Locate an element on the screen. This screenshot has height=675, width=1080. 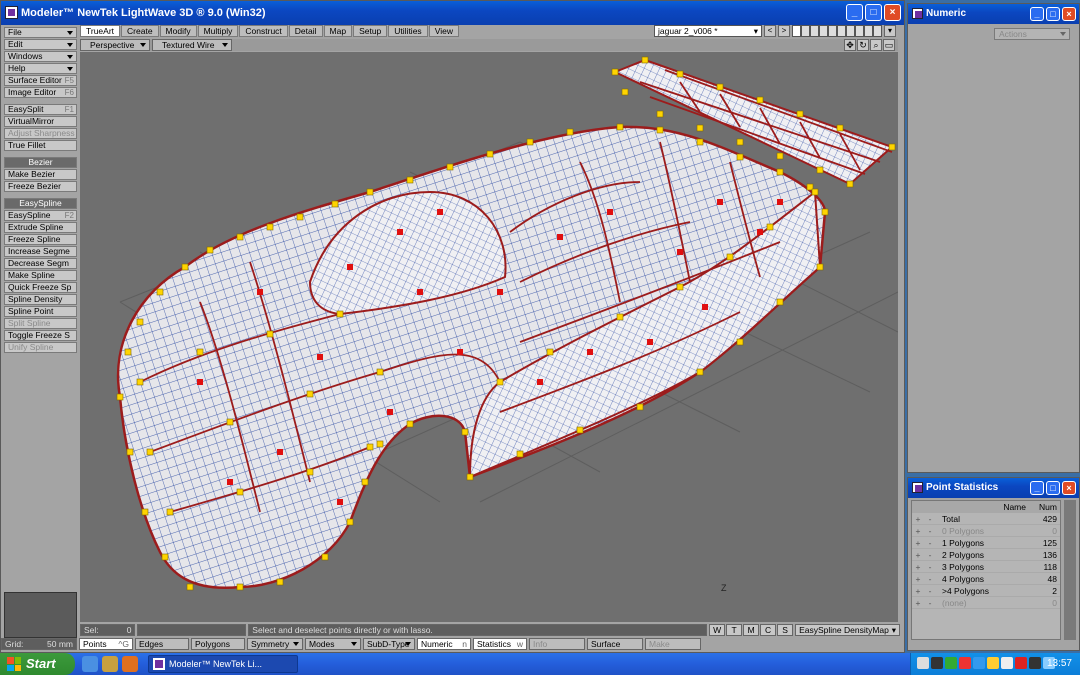
table-row: + -2 Polygons 136 is located at coordinates (986, 555).